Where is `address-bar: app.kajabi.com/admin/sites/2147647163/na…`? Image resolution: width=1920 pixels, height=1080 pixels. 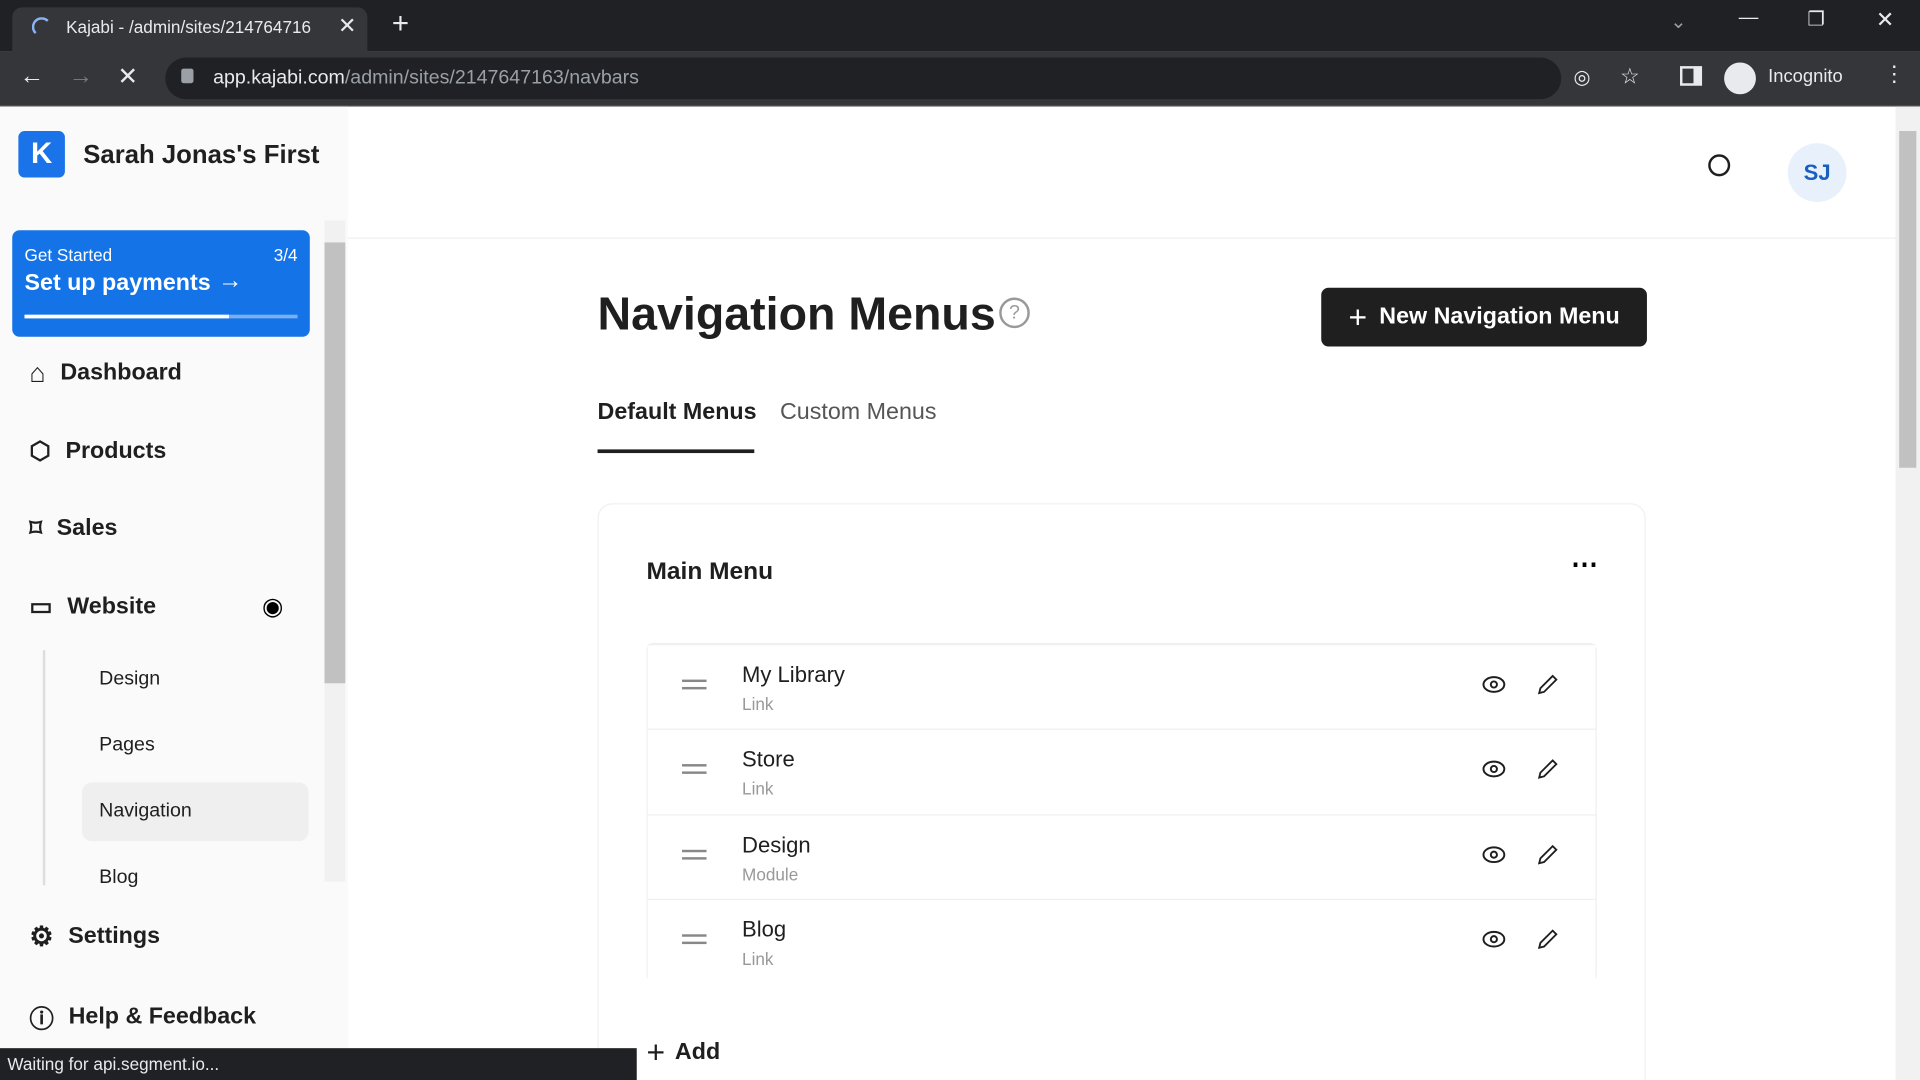
address-bar: app.kajabi.com/admin/sites/2147647163/na… is located at coordinates (902, 78).